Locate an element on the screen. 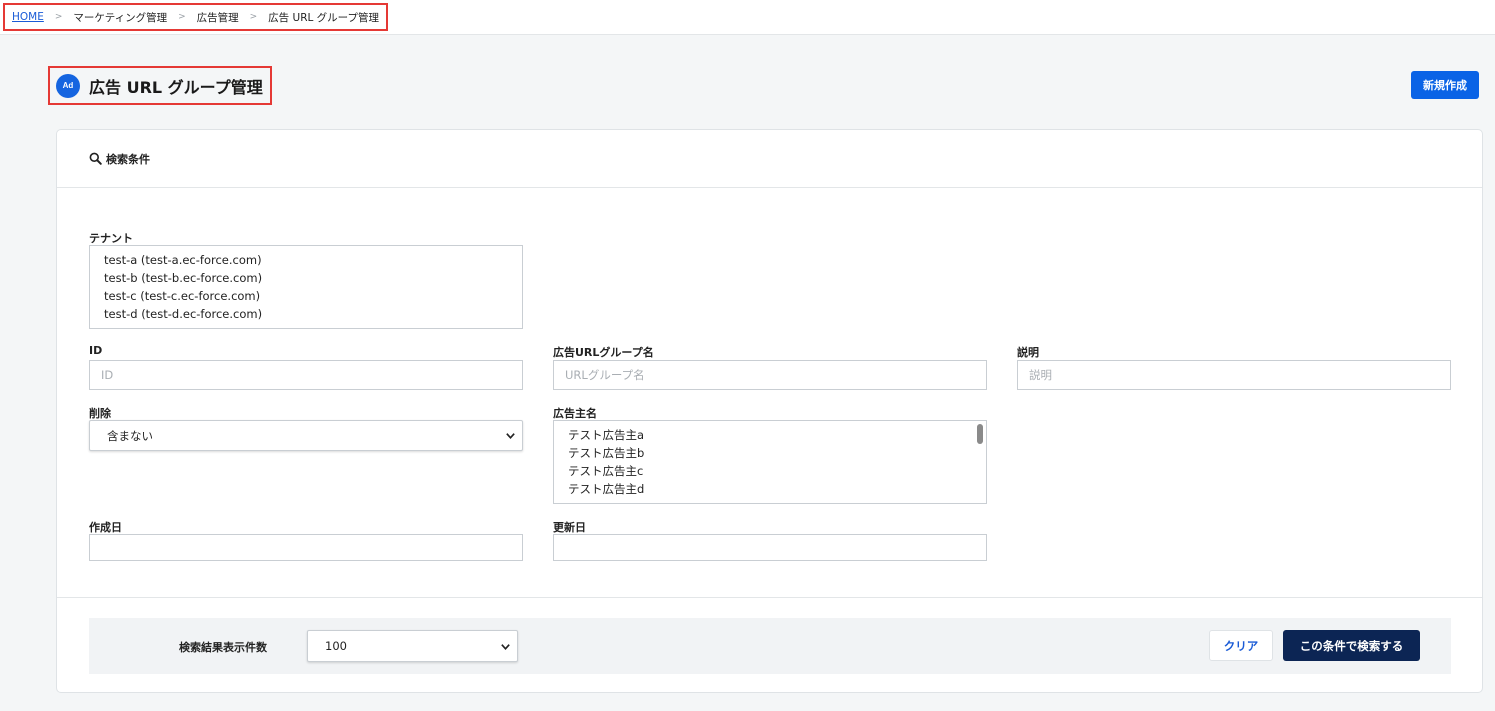  top-bar: HOME > マーケティング管理 > 広告管理 > 広告 URL グループ管理 is located at coordinates (747, 17).